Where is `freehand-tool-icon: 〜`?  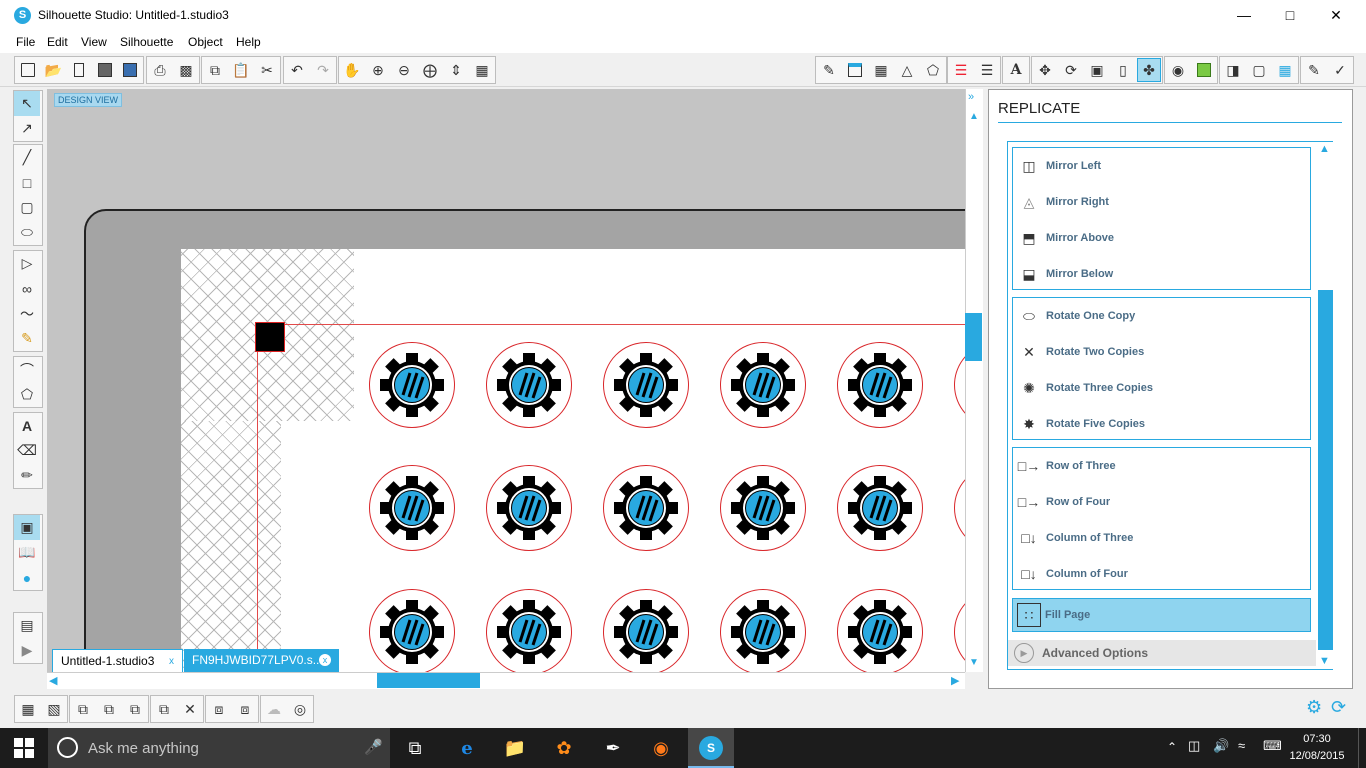
freehand-tool-icon: 〜 is located at coordinates (27, 313).